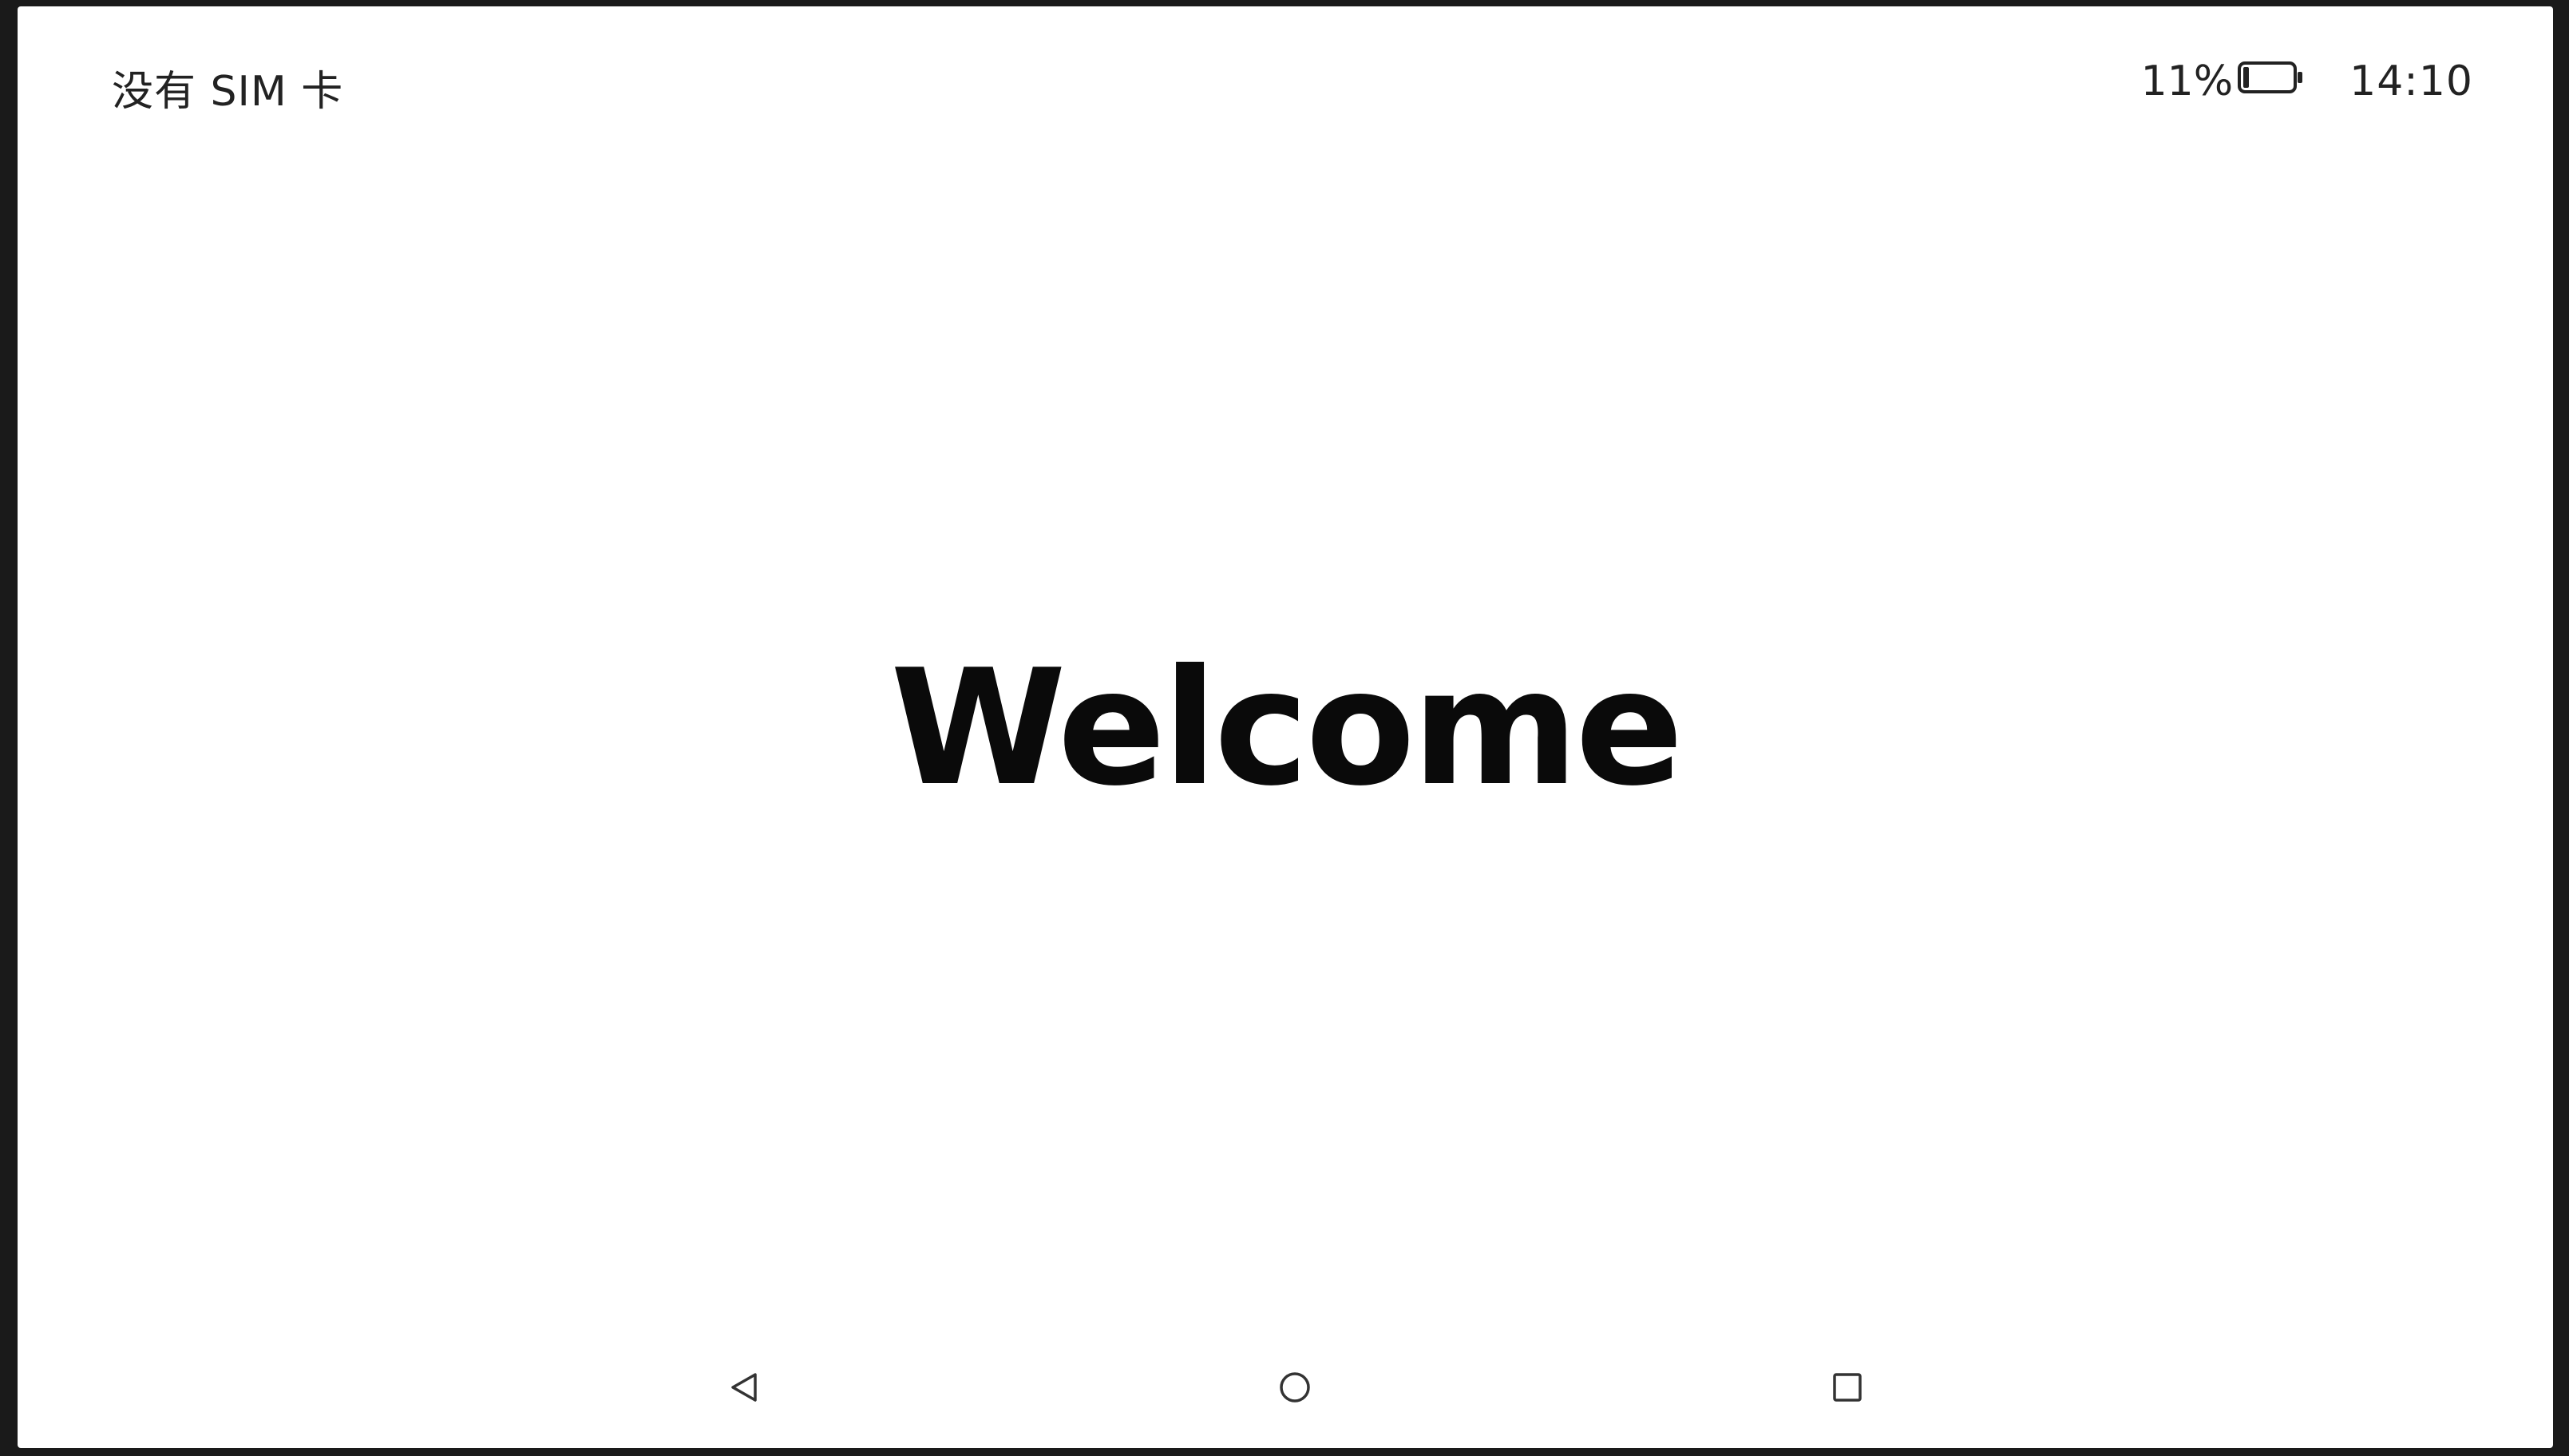 This screenshot has width=2569, height=1456. Describe the element at coordinates (228, 92) in the screenshot. I see `carrier-label: 没有 SIM 卡` at that location.